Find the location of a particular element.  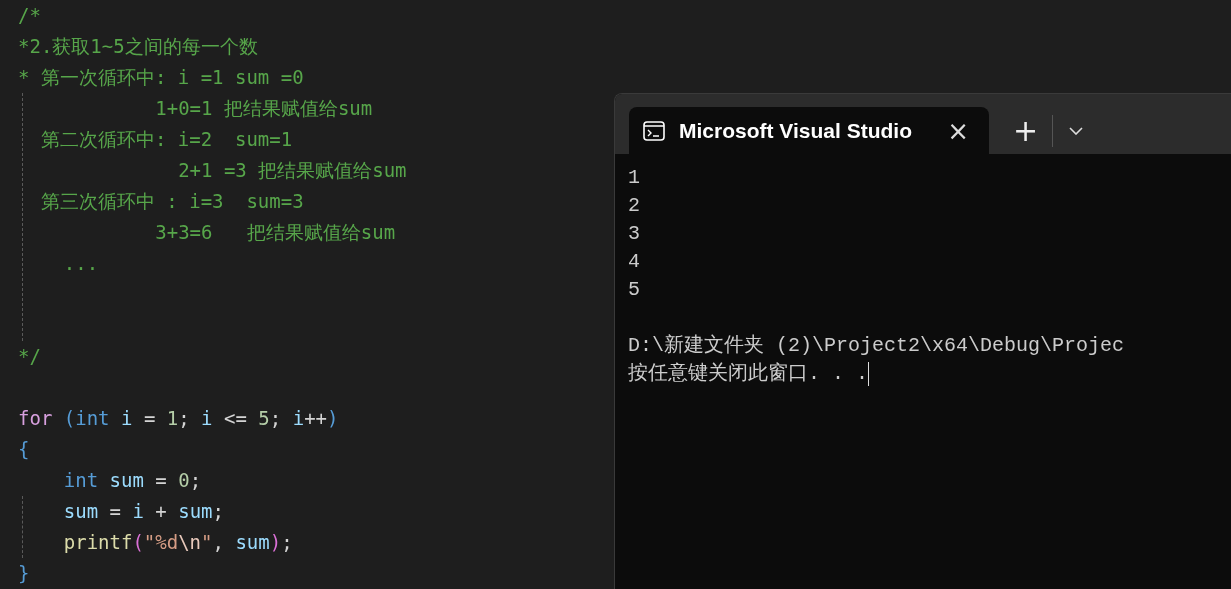

console-output-line: 5 is located at coordinates (634, 289).